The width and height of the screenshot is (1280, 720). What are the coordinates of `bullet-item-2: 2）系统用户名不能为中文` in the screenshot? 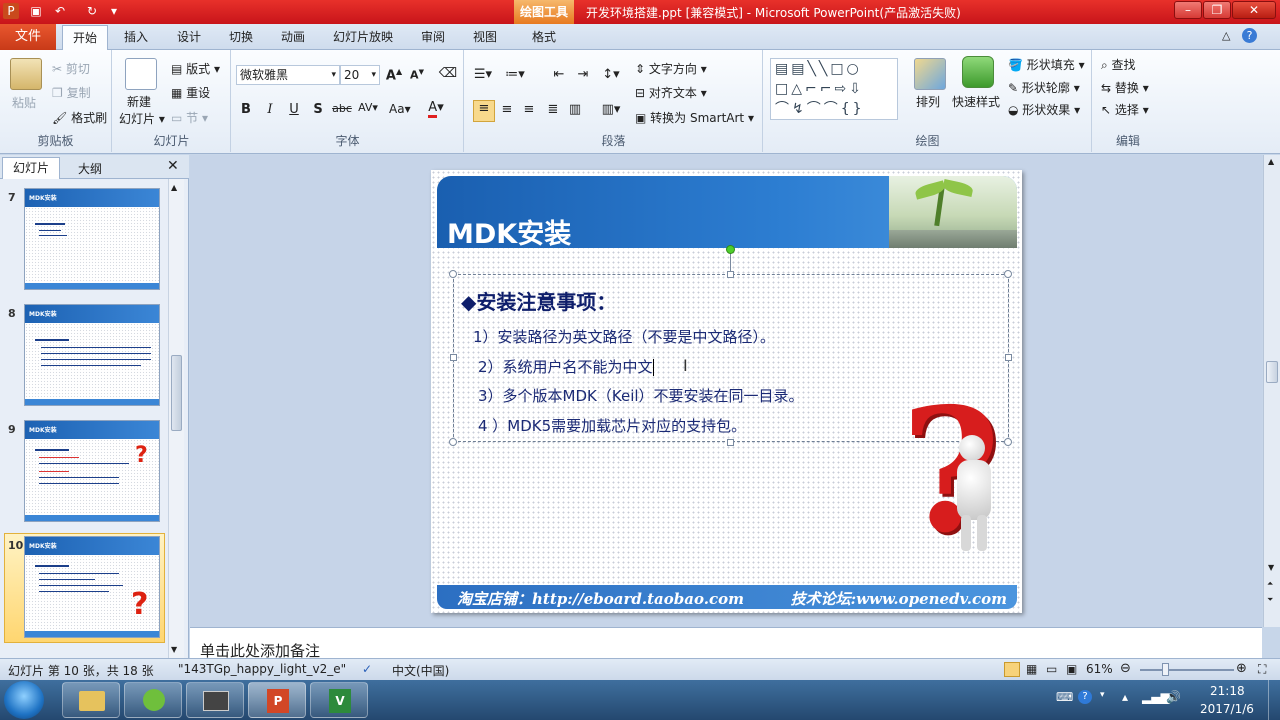 It's located at (566, 366).